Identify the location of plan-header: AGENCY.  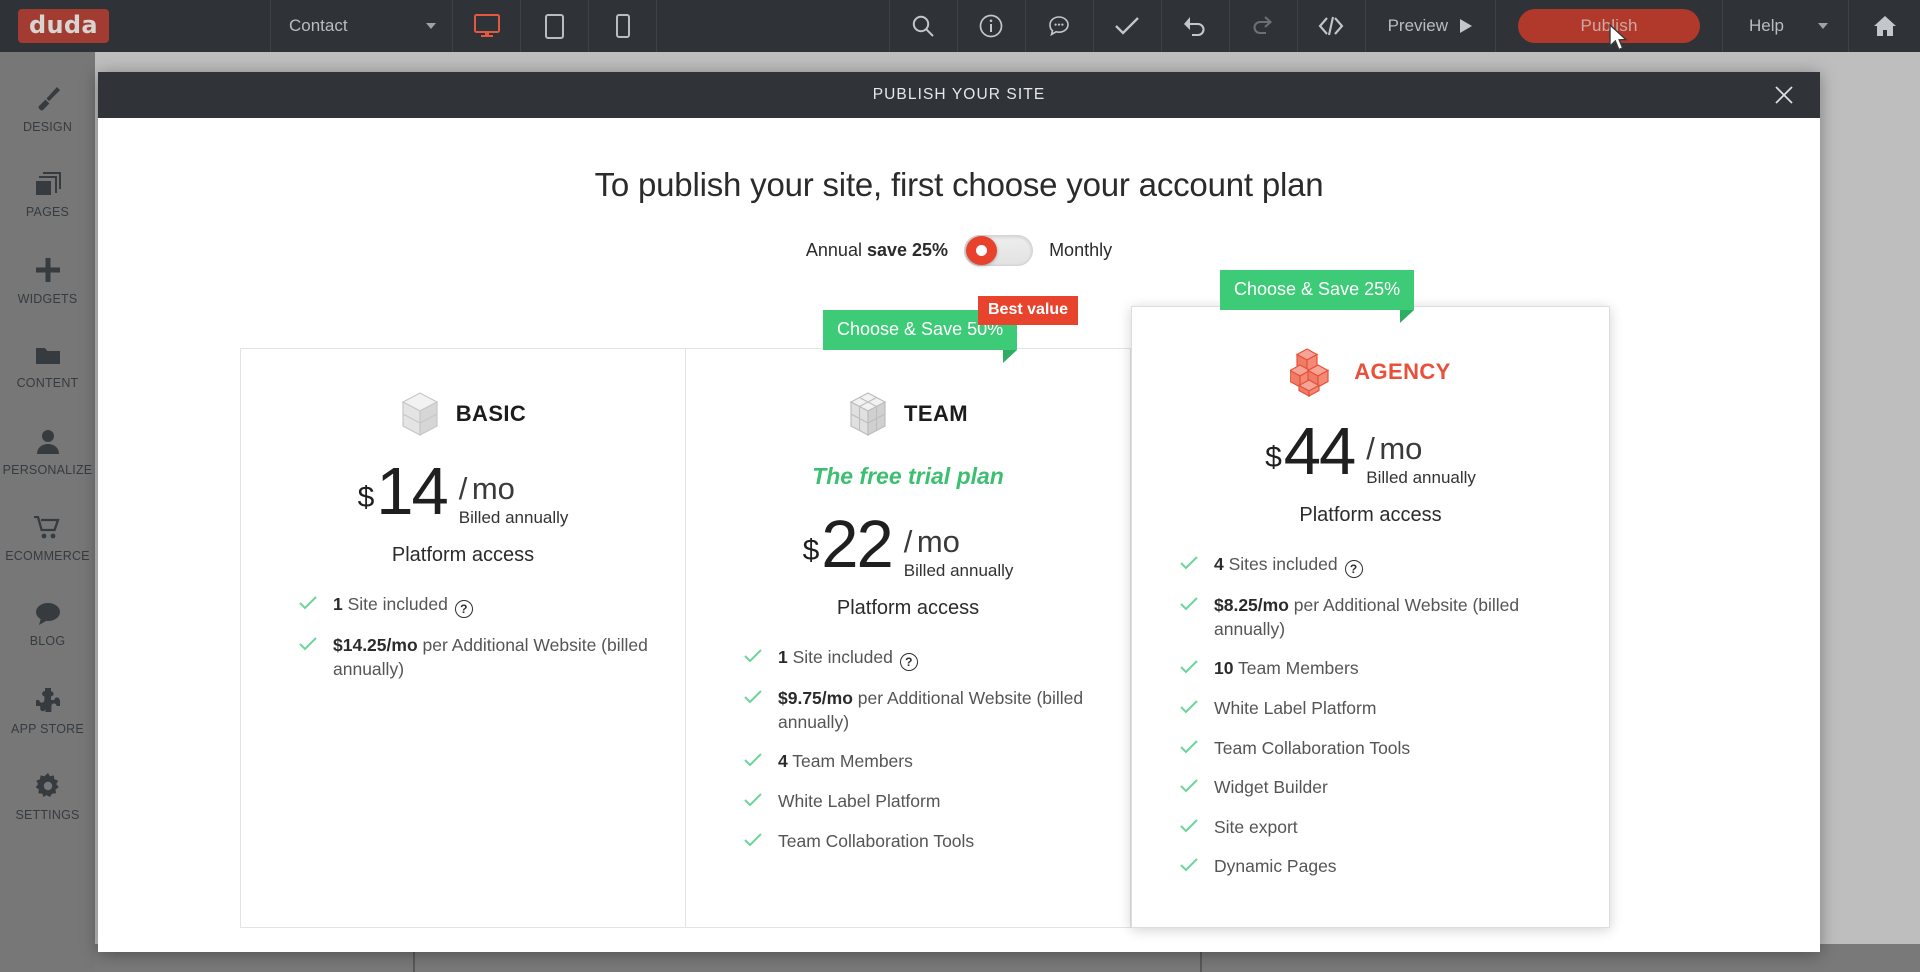
(1370, 372).